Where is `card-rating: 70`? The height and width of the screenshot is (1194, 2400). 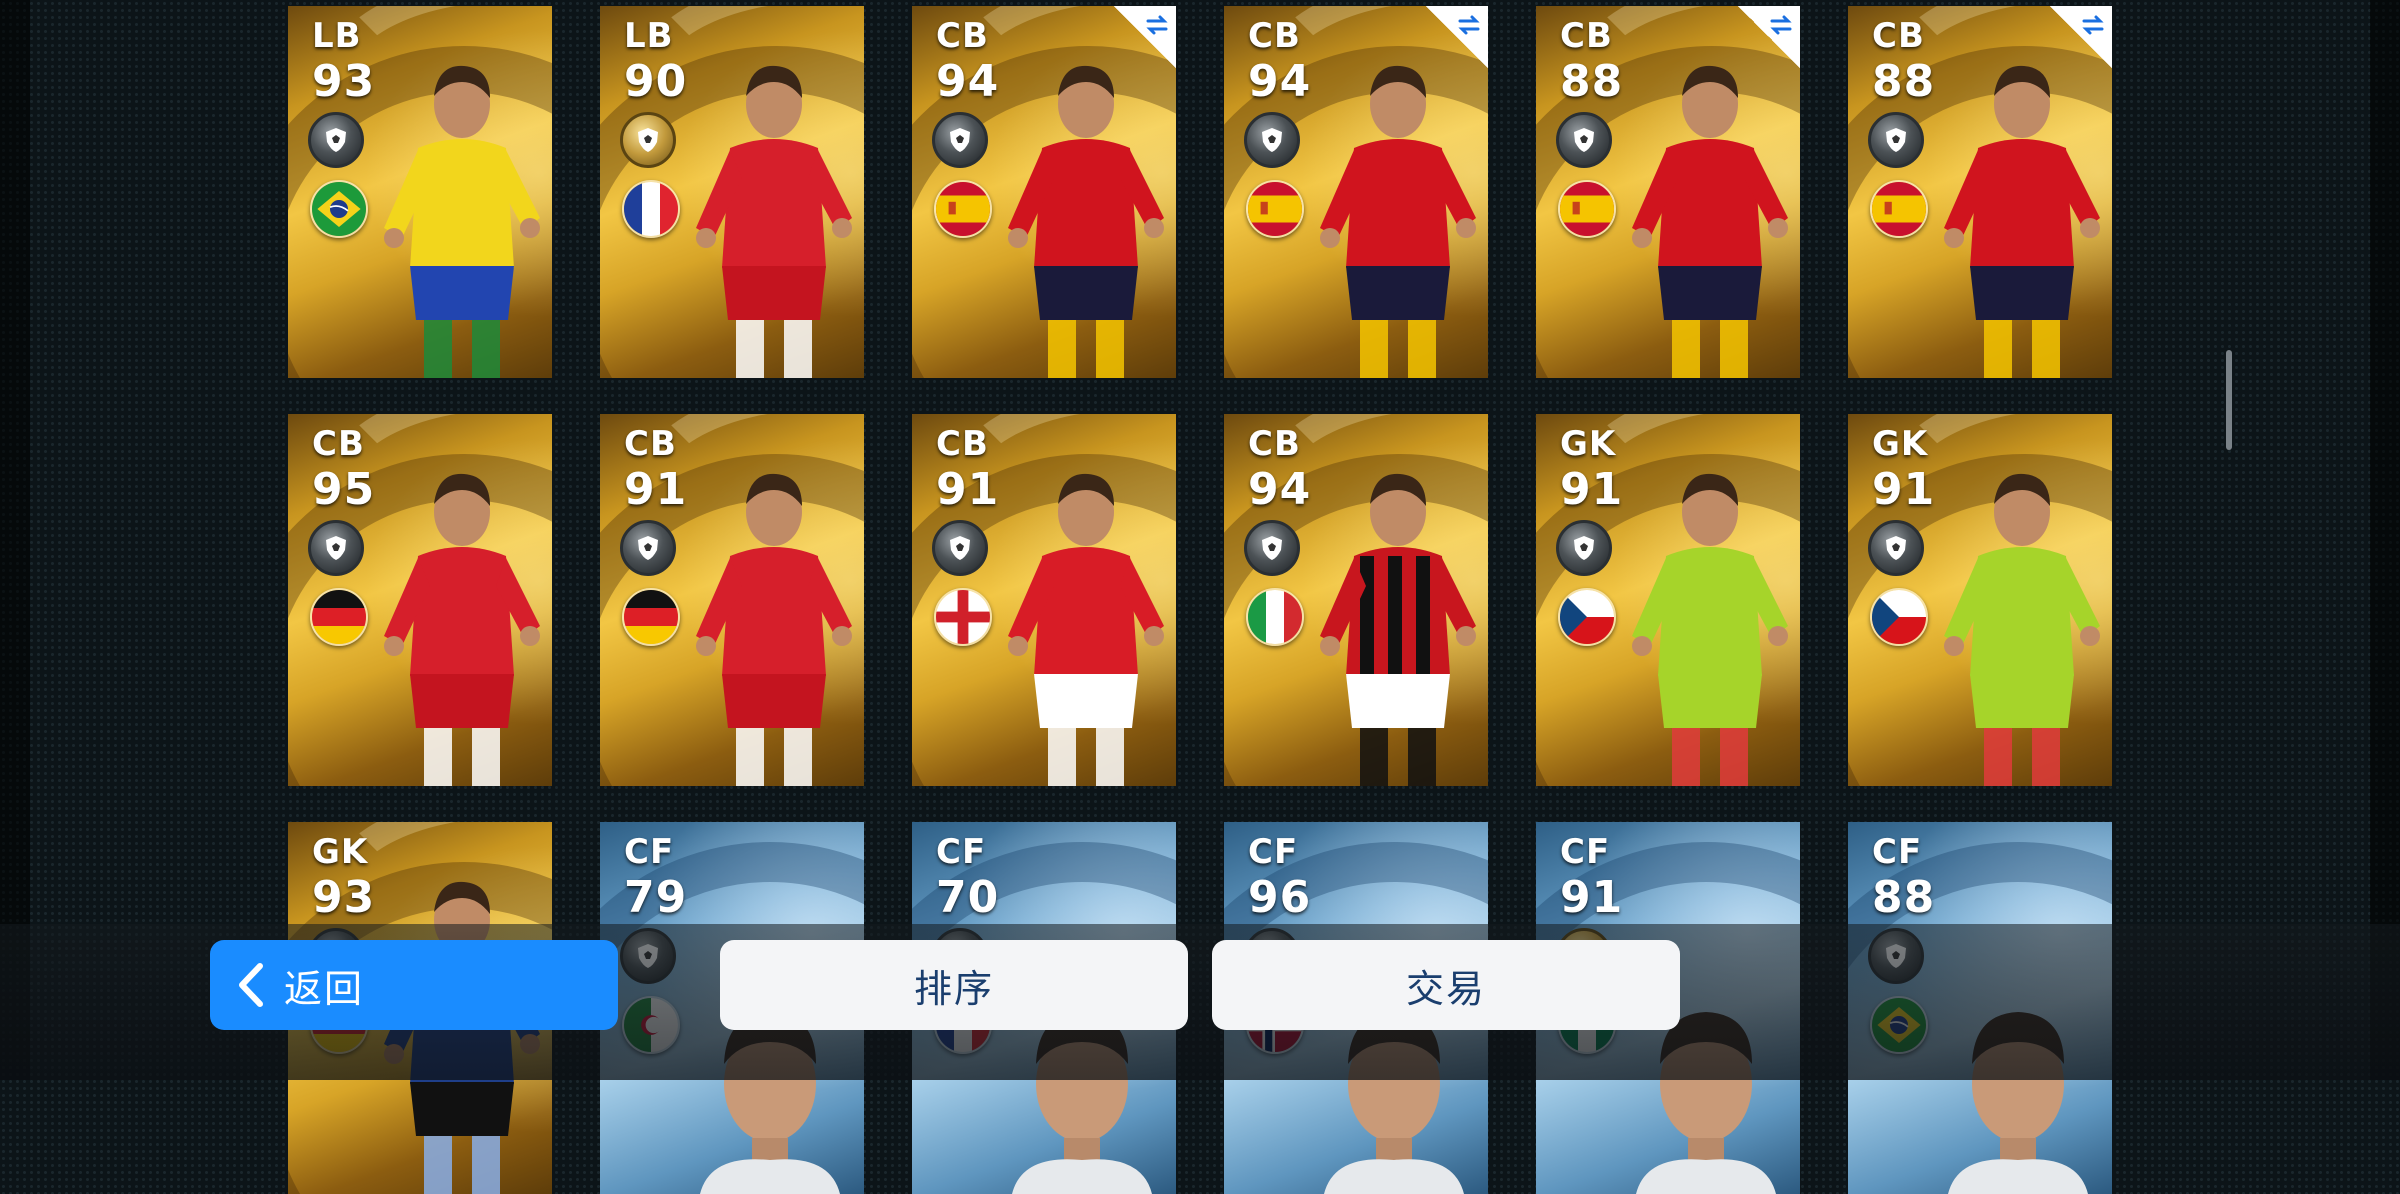 card-rating: 70 is located at coordinates (968, 897).